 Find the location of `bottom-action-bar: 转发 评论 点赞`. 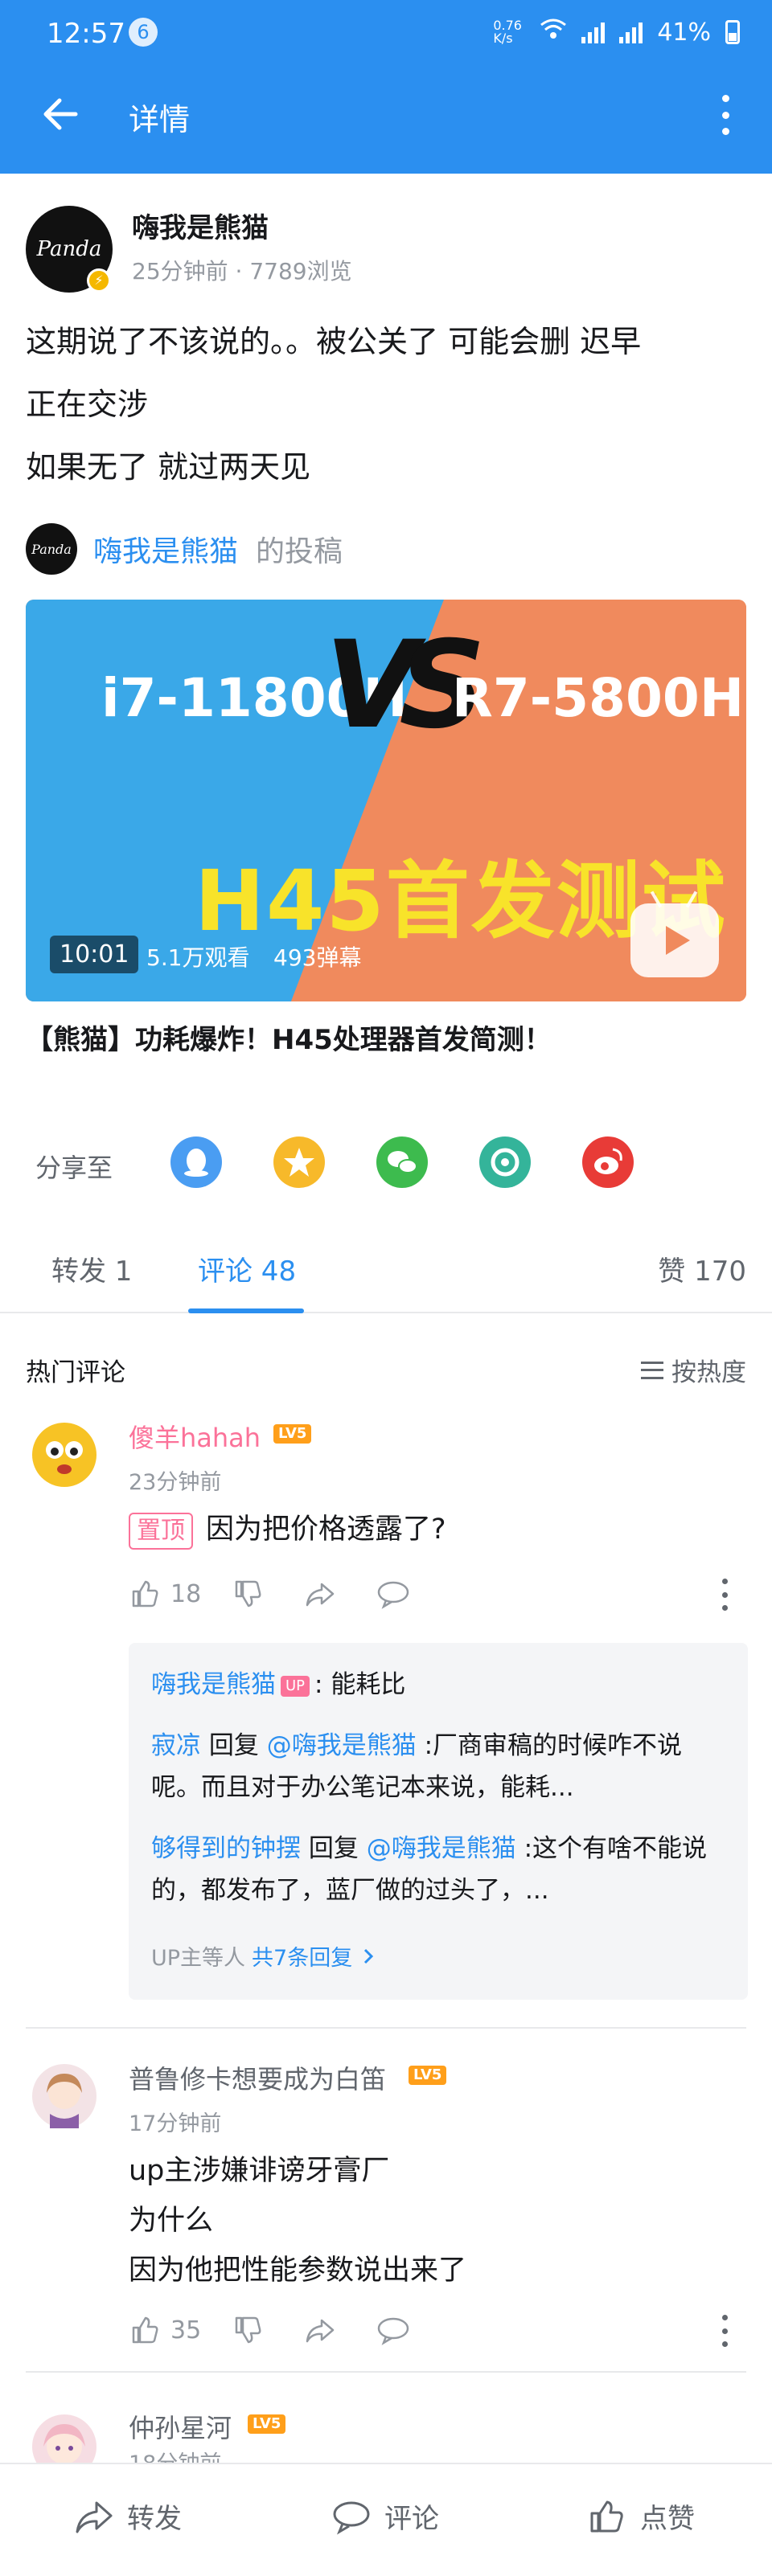

bottom-action-bar: 转发 评论 点赞 is located at coordinates (386, 2519).